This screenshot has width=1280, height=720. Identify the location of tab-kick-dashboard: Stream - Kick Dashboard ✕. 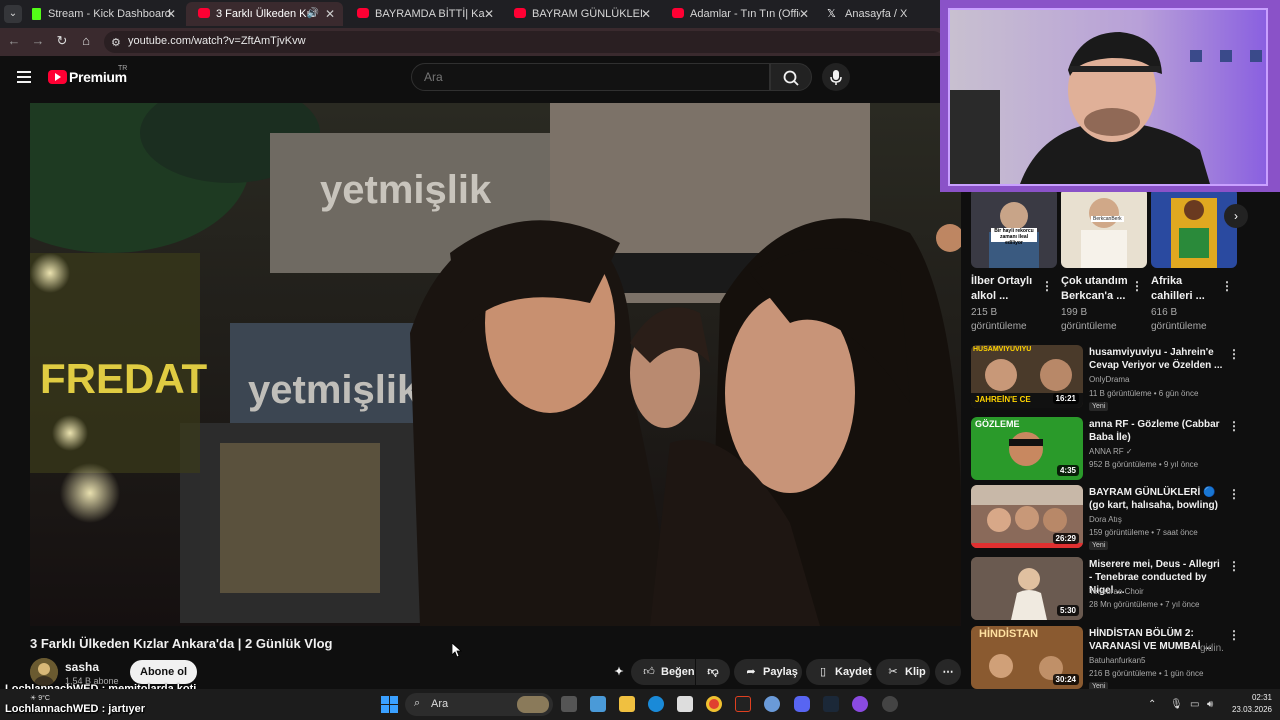
(101, 14).